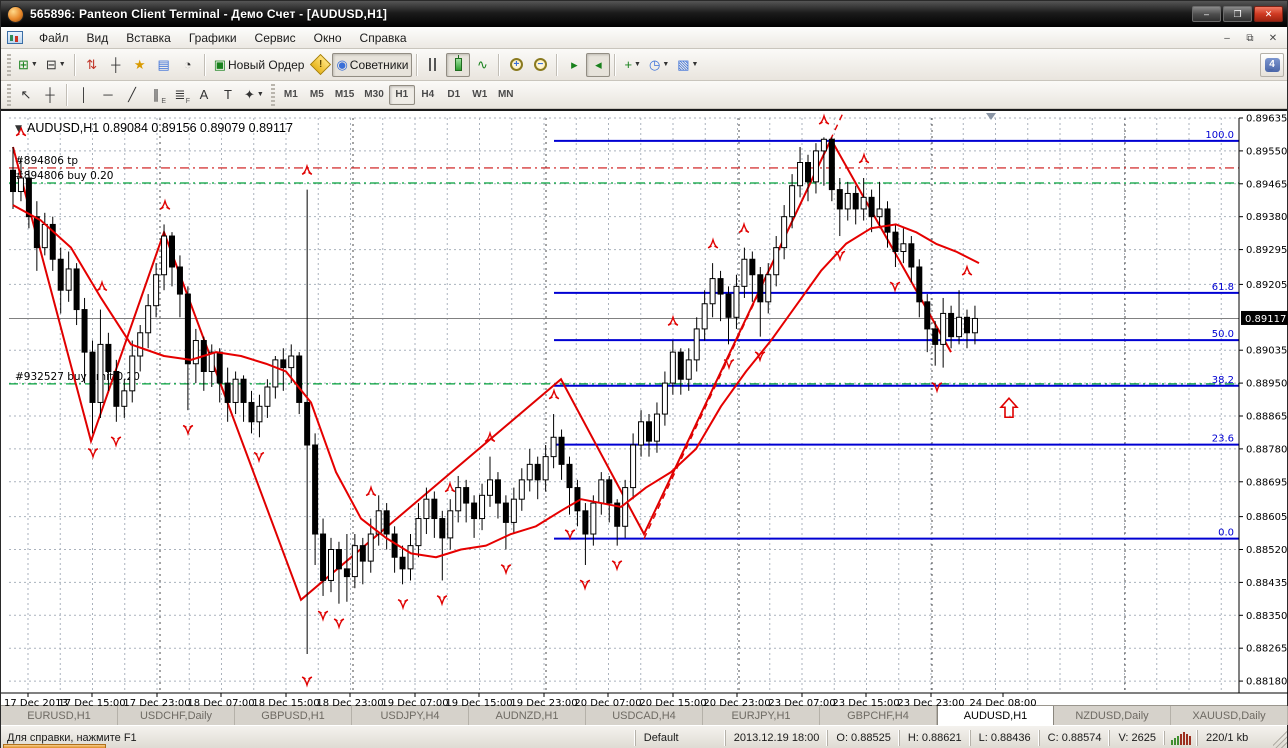  Describe the element at coordinates (1112, 715) in the screenshot. I see `chart-tab-nzdusd-daily: NZDUSD,Daily` at that location.